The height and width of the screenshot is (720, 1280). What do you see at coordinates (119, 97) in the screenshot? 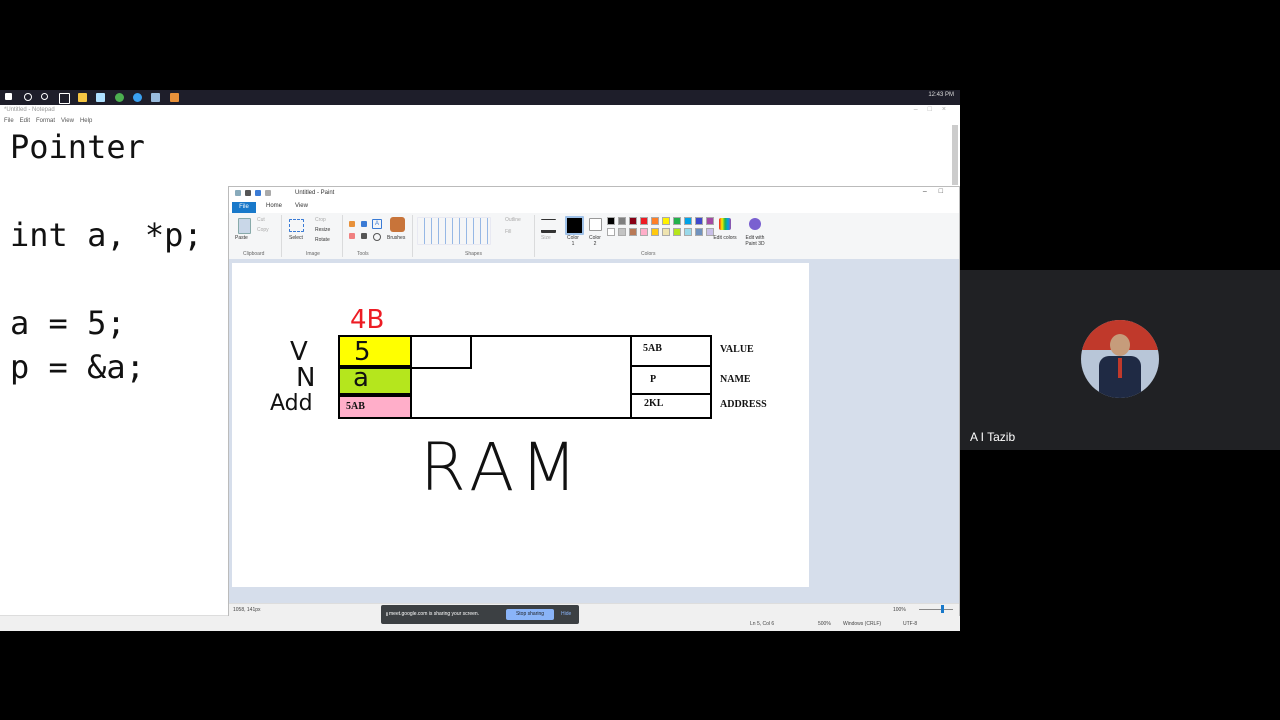
I see `chrome-icon` at bounding box center [119, 97].